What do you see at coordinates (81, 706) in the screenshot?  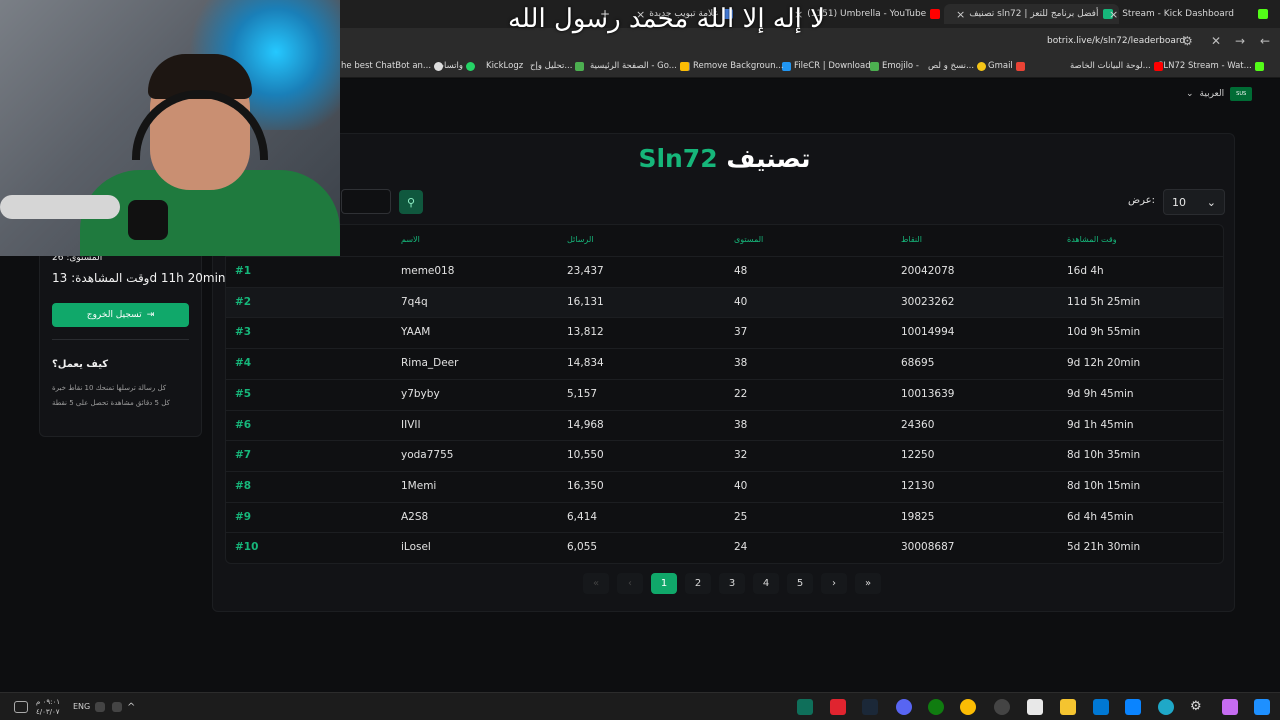 I see `input-language: ENG` at bounding box center [81, 706].